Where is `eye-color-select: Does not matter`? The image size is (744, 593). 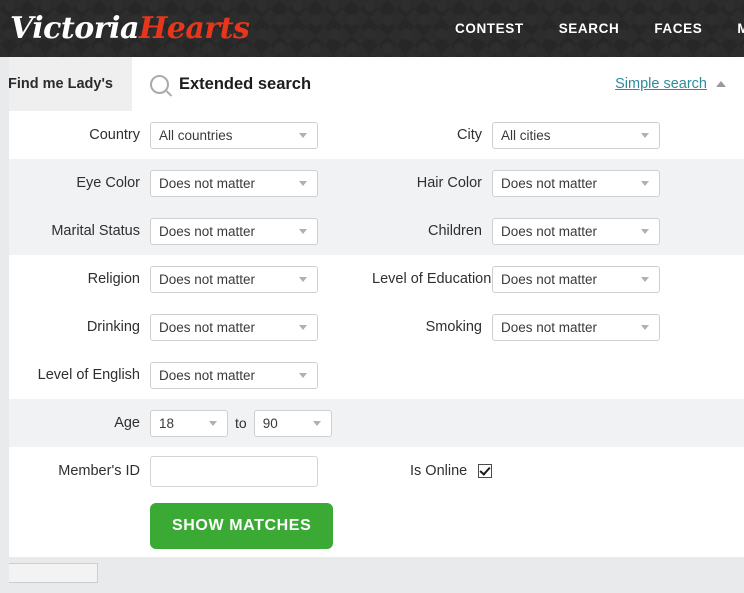 eye-color-select: Does not matter is located at coordinates (234, 183).